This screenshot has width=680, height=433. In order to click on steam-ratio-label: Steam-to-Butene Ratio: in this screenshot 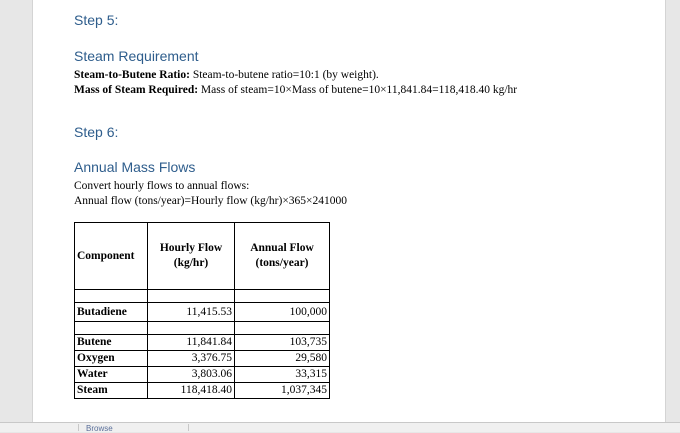, I will do `click(132, 75)`.